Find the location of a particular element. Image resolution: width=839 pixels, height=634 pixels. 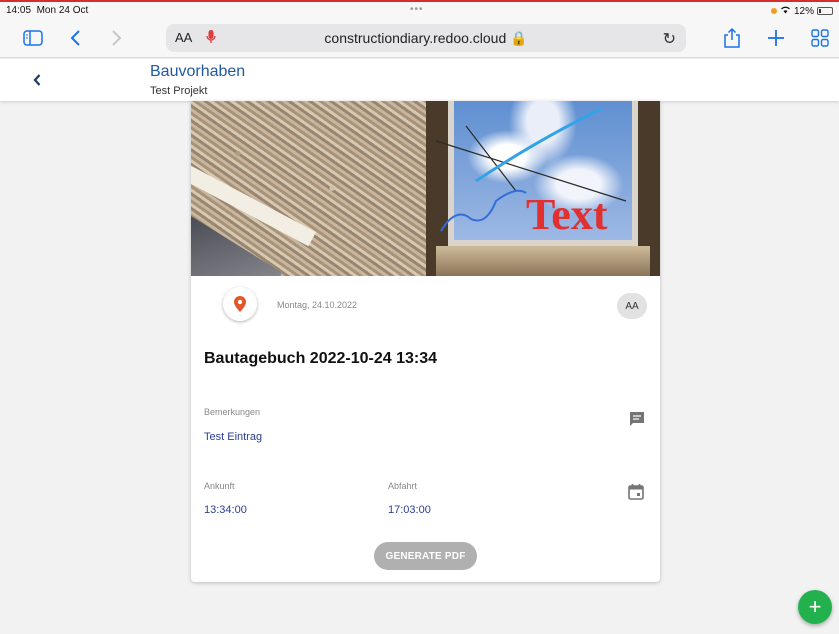

add-entry-button: + is located at coordinates (815, 607).